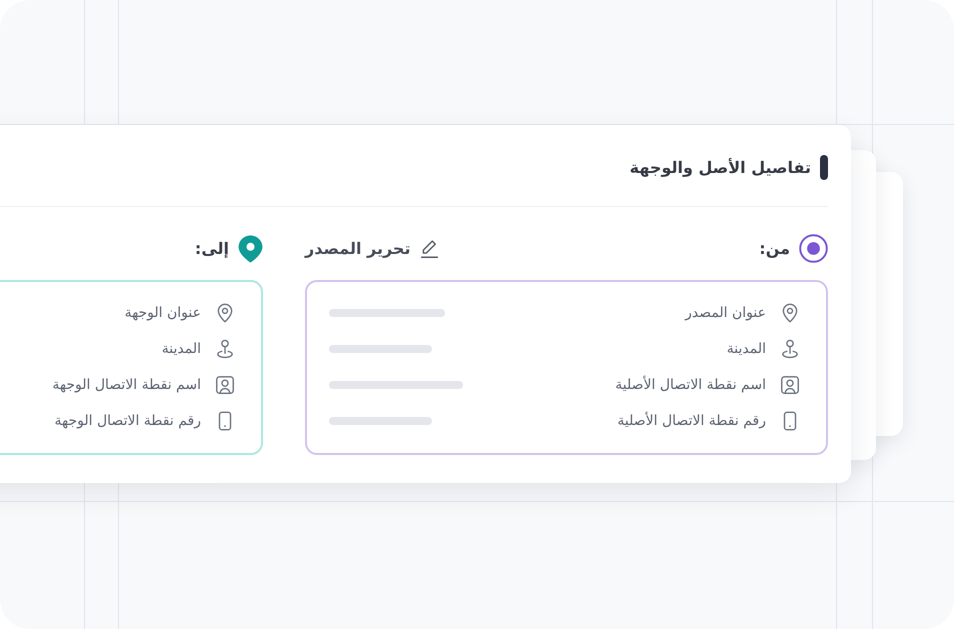 The width and height of the screenshot is (954, 629). What do you see at coordinates (211, 248) in the screenshot?
I see `panel-label: إلى:` at bounding box center [211, 248].